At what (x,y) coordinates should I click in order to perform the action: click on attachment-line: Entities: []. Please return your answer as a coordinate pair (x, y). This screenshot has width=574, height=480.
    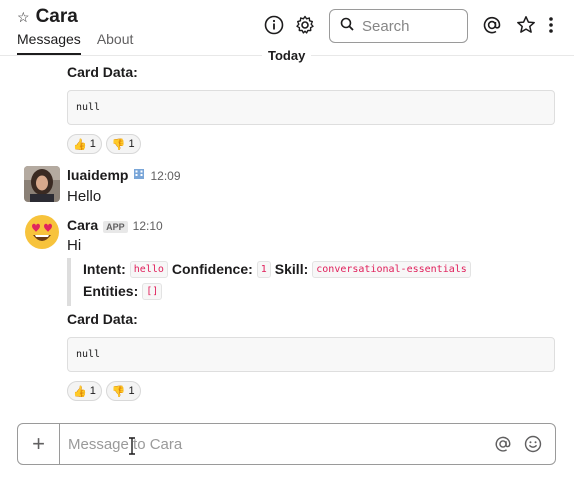
    Looking at the image, I should click on (285, 291).